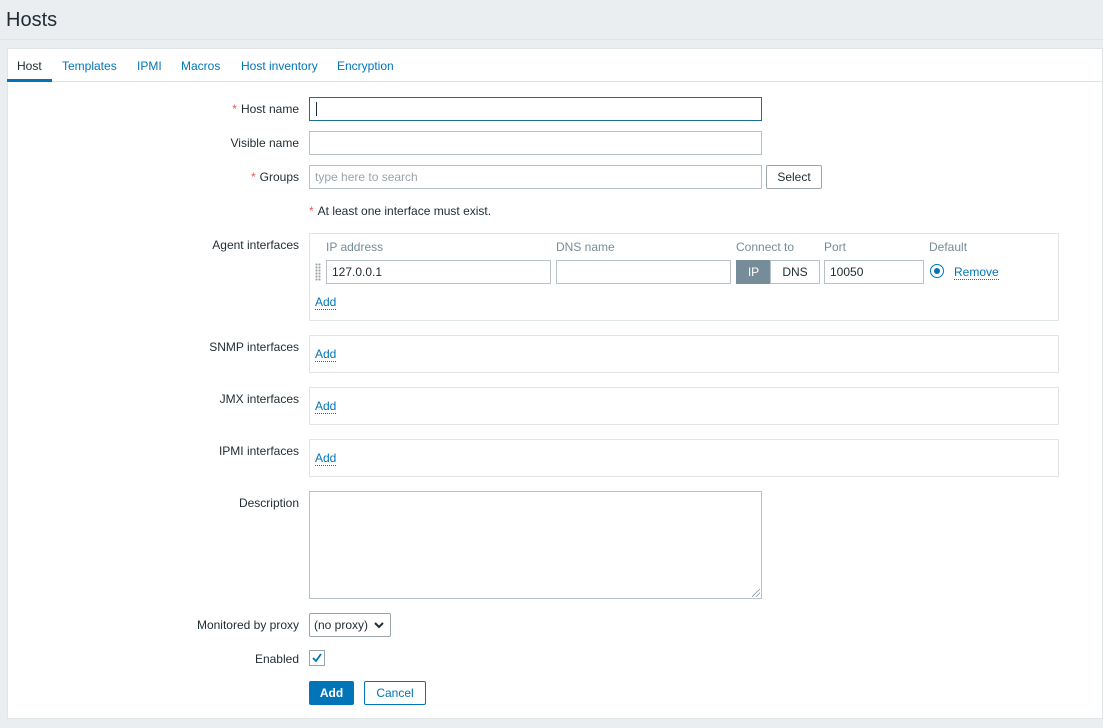  Describe the element at coordinates (535, 545) in the screenshot. I see `description-textarea` at that location.